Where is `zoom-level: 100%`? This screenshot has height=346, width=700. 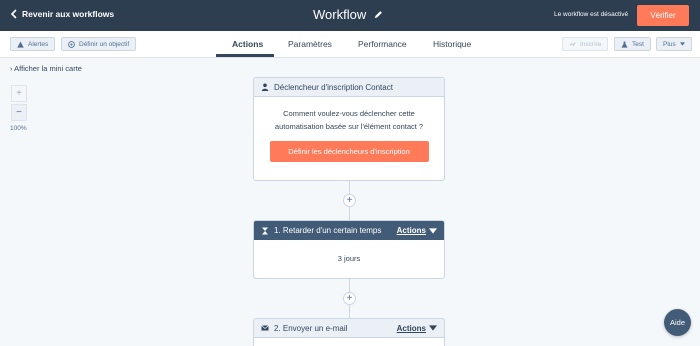
zoom-level: 100% is located at coordinates (18, 128).